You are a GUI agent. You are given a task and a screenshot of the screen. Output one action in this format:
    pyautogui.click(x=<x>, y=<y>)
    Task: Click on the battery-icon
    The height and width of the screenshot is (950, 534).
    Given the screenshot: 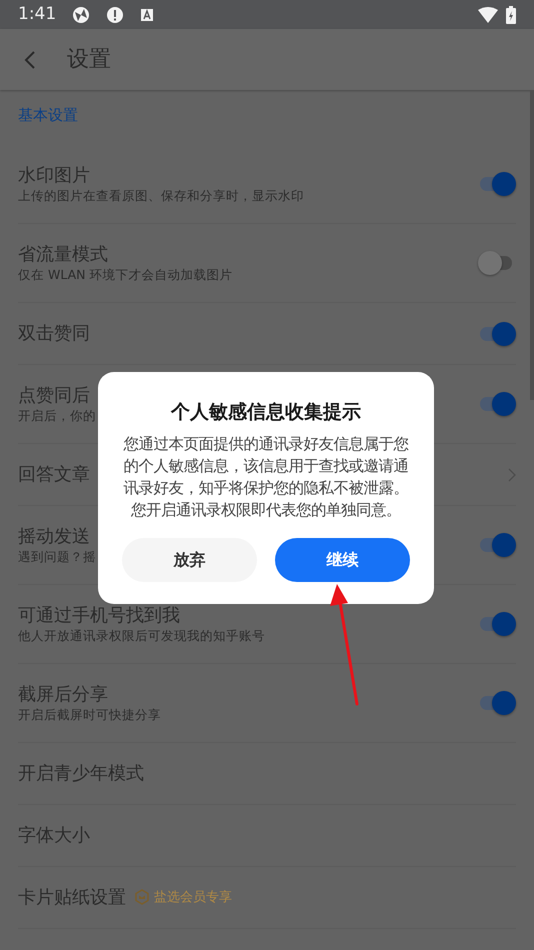 What is the action you would take?
    pyautogui.click(x=511, y=15)
    